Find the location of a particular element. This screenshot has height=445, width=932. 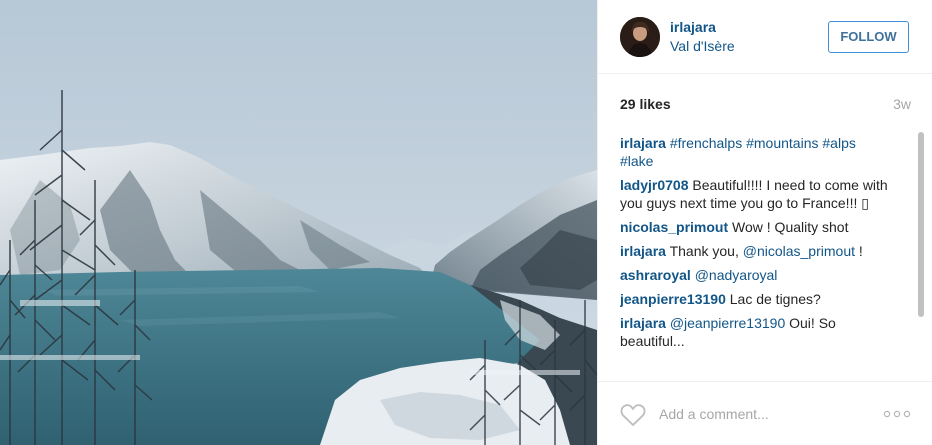

hashtag-link: #mountains is located at coordinates (782, 143).